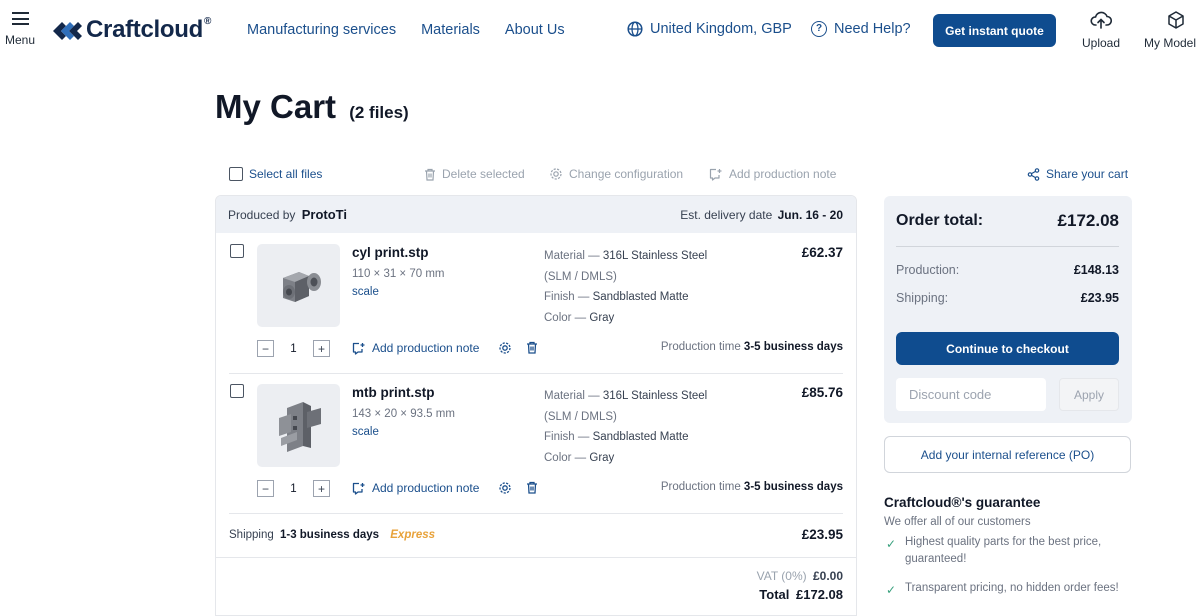  I want to click on get-instant-quote-button: Get instant quote, so click(994, 30).